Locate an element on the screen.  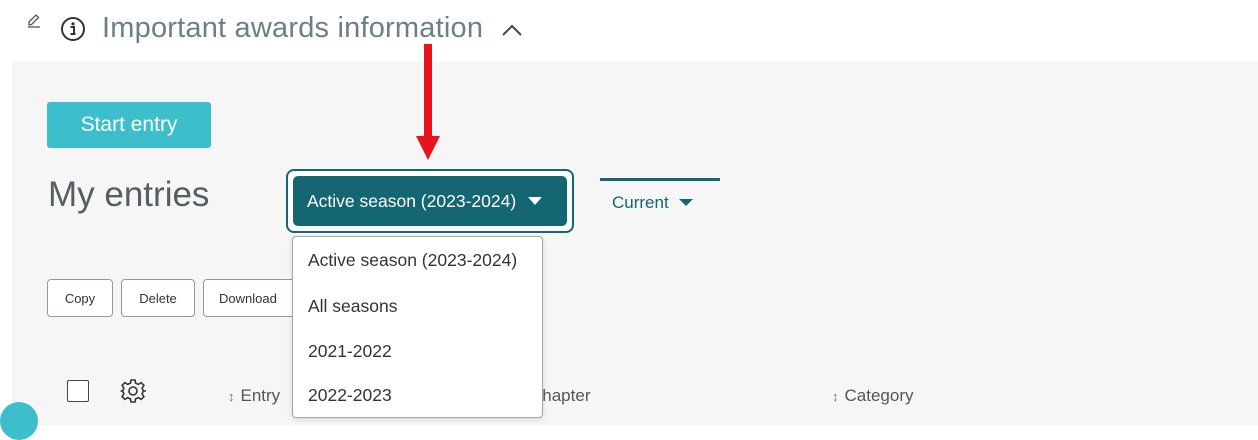
sidebar-toggle-handle is located at coordinates (19, 421).